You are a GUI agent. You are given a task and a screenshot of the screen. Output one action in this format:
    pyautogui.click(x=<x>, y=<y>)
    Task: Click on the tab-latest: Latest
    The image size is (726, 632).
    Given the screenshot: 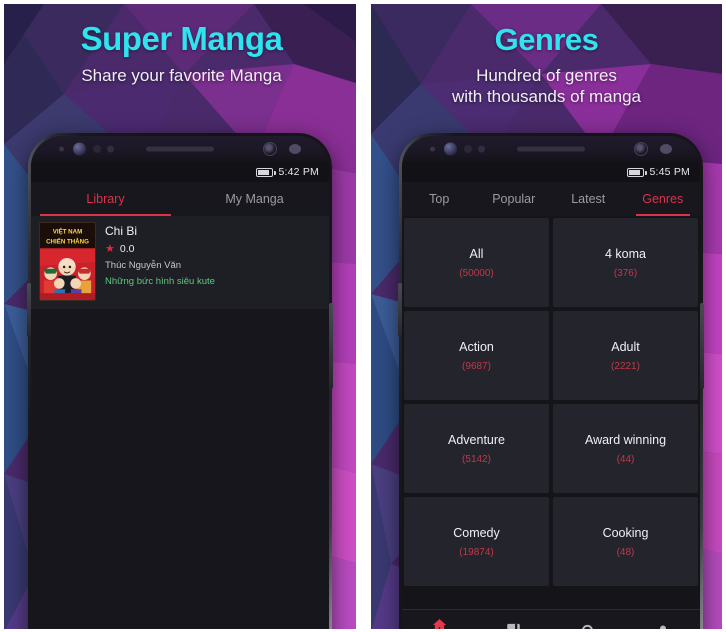 What is the action you would take?
    pyautogui.click(x=588, y=199)
    